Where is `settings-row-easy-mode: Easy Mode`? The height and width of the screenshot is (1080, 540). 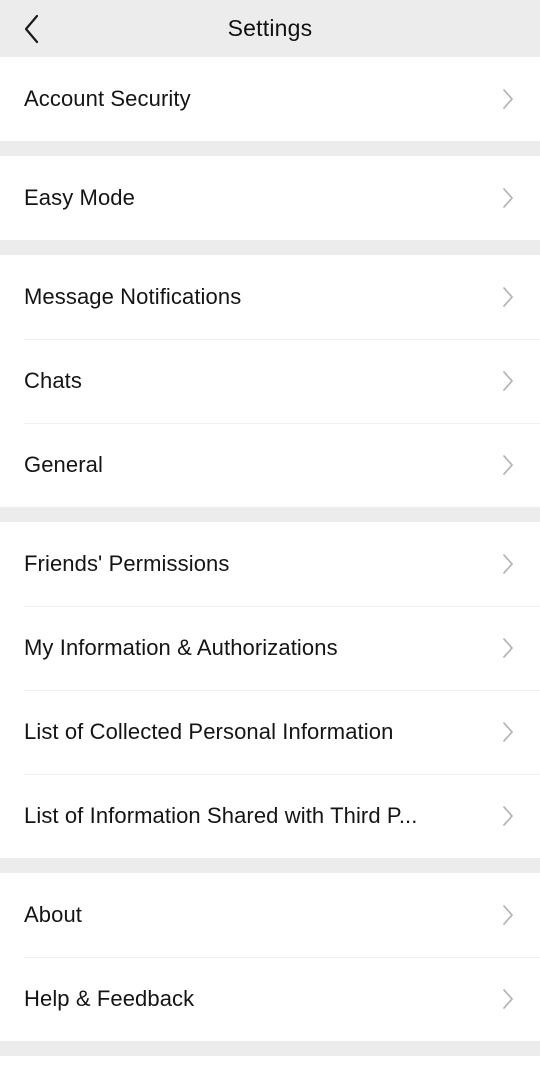
settings-row-easy-mode: Easy Mode is located at coordinates (270, 198).